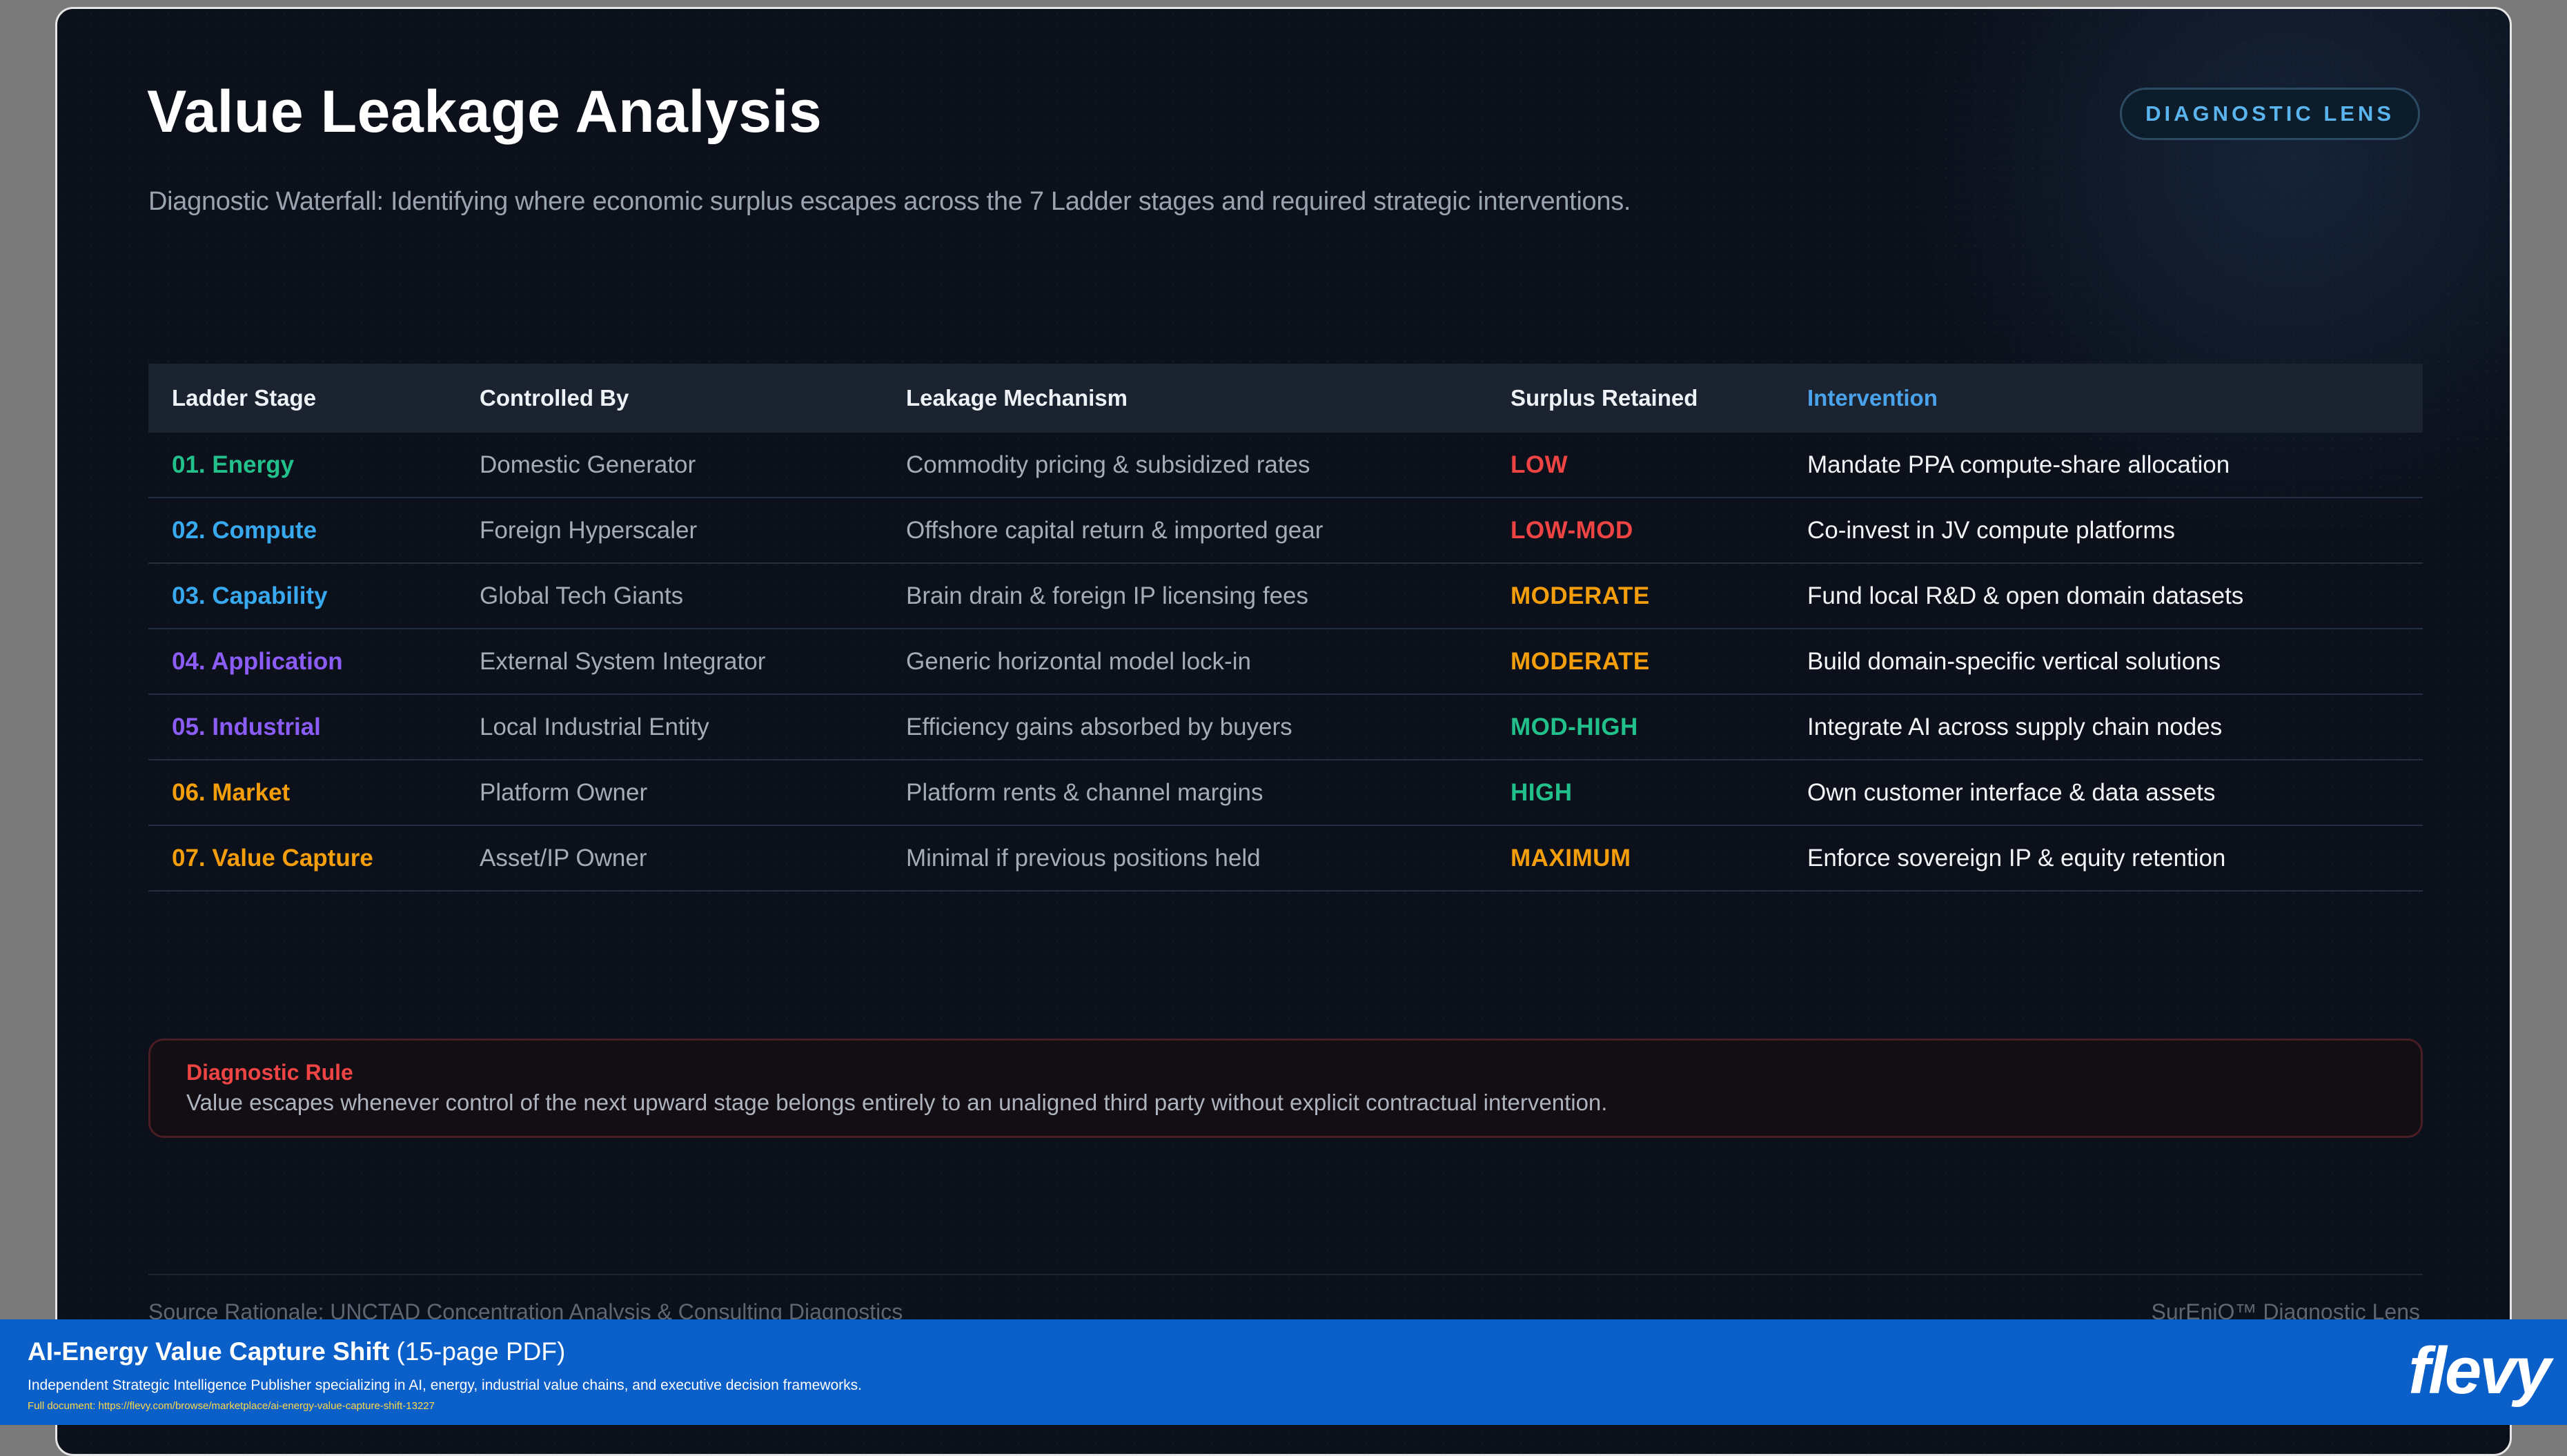 The width and height of the screenshot is (2567, 1456). What do you see at coordinates (1185, 858) in the screenshot?
I see `mechanism-cell: Minimal if previous positions held` at bounding box center [1185, 858].